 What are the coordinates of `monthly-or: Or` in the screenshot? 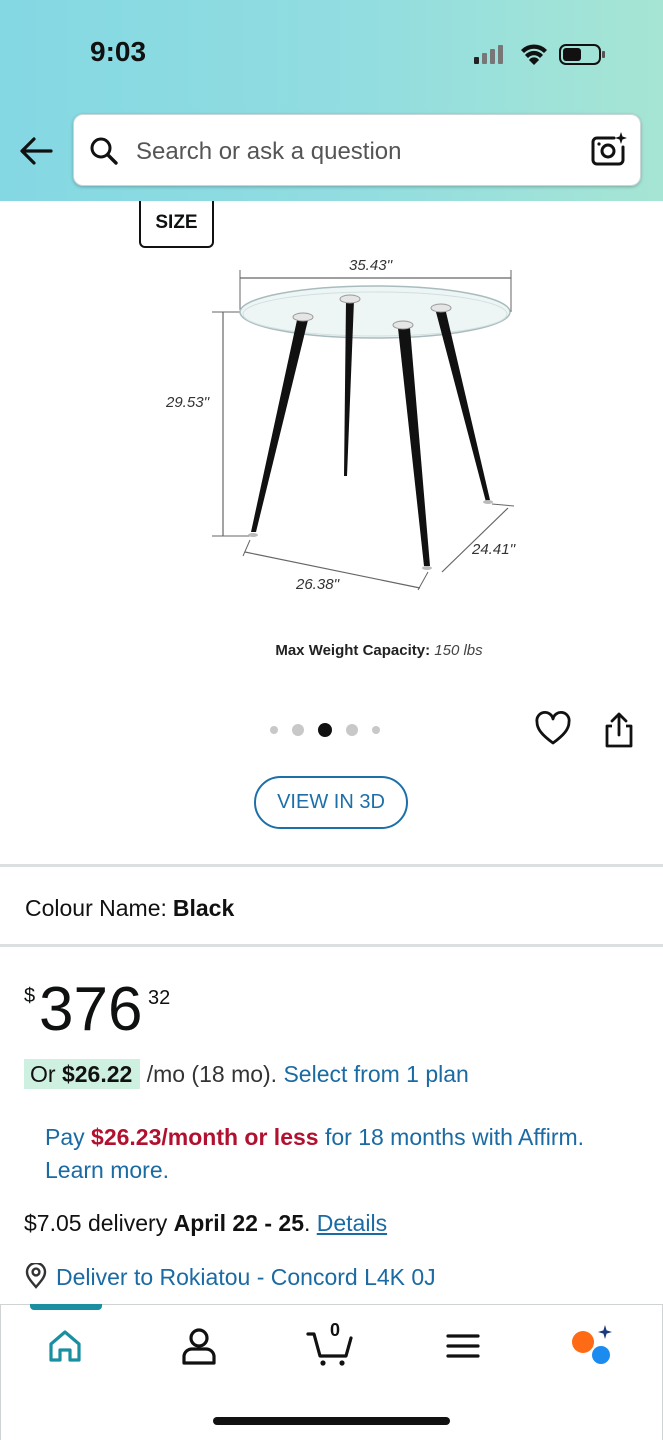 It's located at (43, 1074).